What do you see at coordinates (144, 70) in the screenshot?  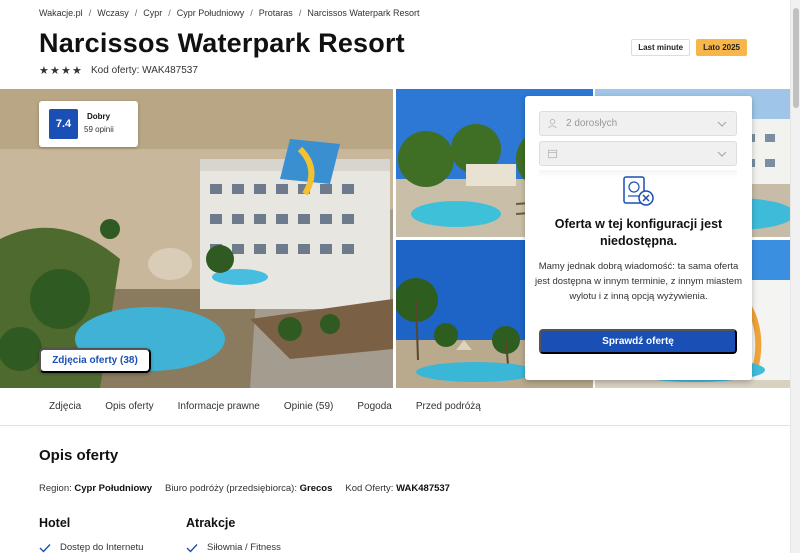 I see `offer-code: Kod oferty: WAK487537` at bounding box center [144, 70].